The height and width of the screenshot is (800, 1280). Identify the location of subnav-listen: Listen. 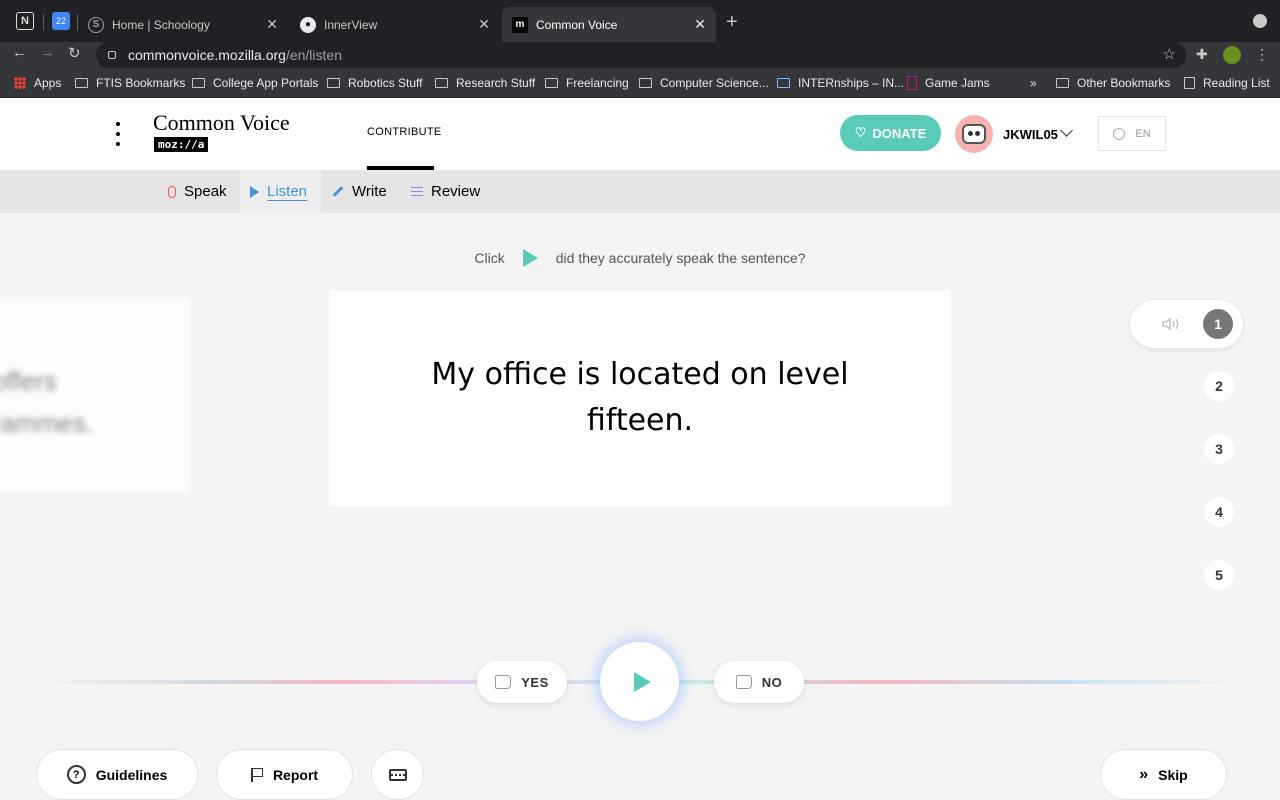
(280, 191).